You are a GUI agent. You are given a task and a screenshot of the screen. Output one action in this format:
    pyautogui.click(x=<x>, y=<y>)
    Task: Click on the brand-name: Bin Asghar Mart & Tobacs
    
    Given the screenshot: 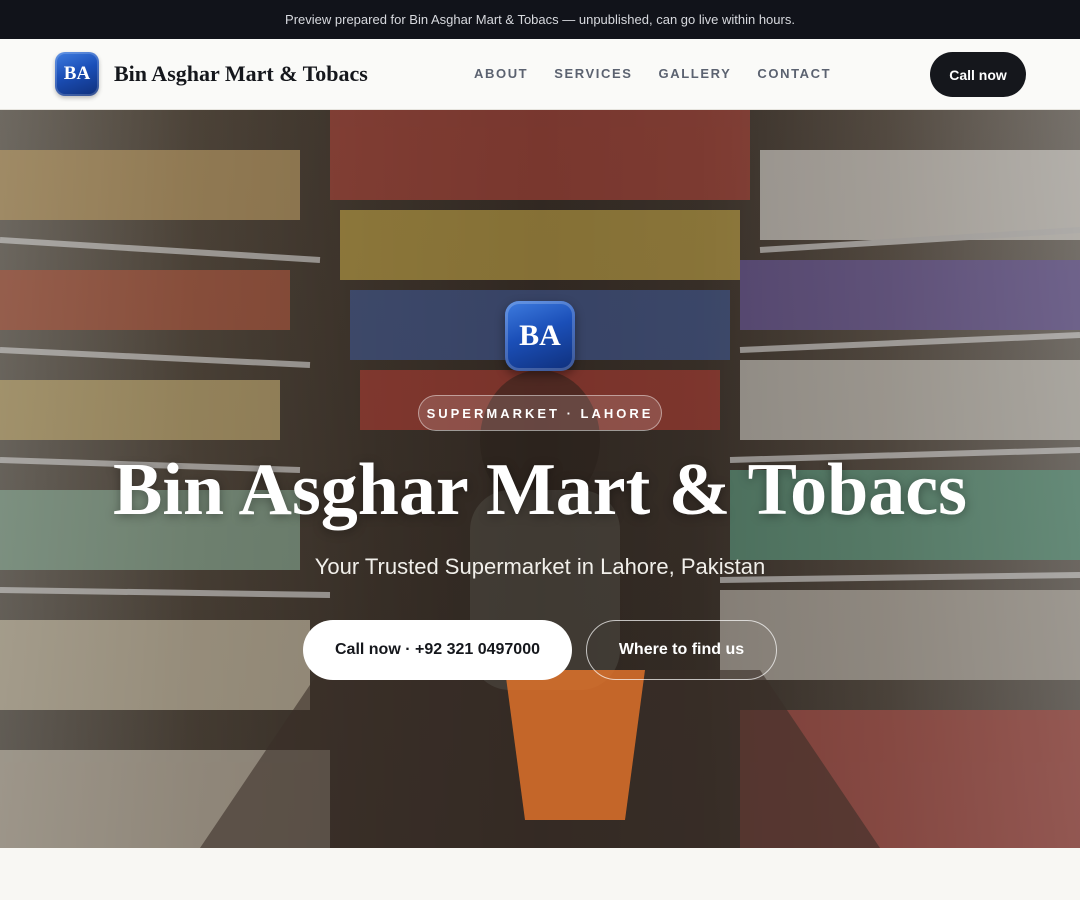 What is the action you would take?
    pyautogui.click(x=241, y=74)
    